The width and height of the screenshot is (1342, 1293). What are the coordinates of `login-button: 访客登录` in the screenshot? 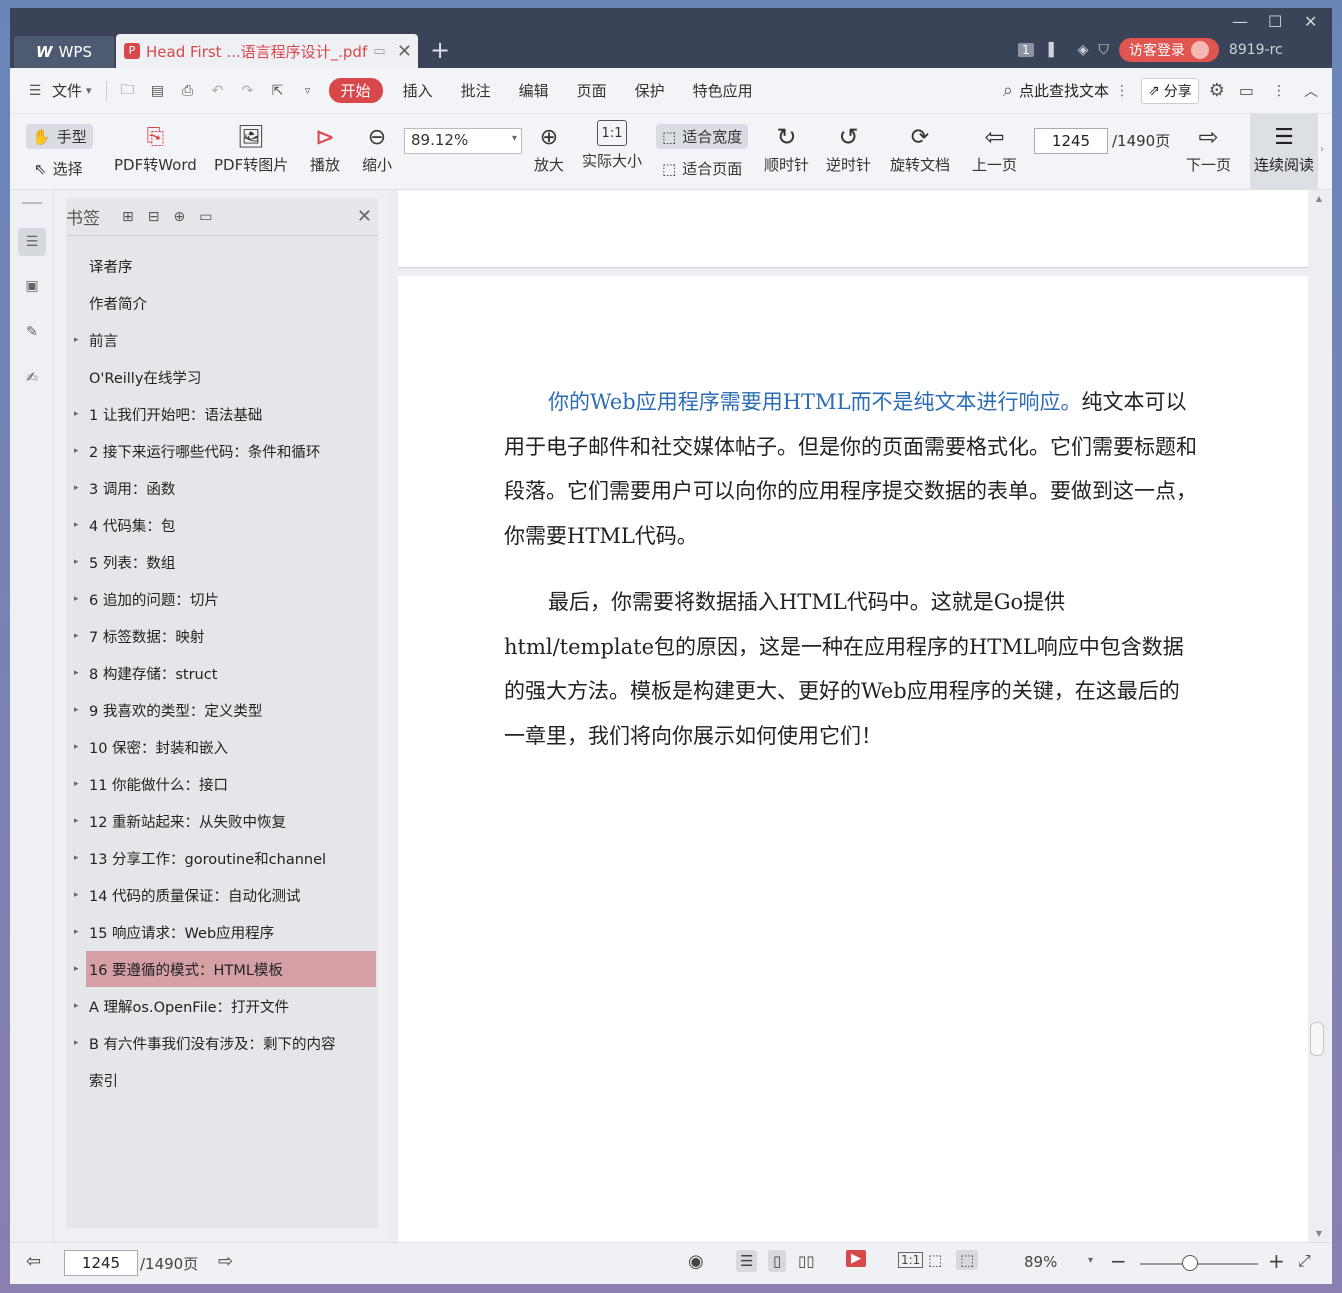 It's located at (1168, 50).